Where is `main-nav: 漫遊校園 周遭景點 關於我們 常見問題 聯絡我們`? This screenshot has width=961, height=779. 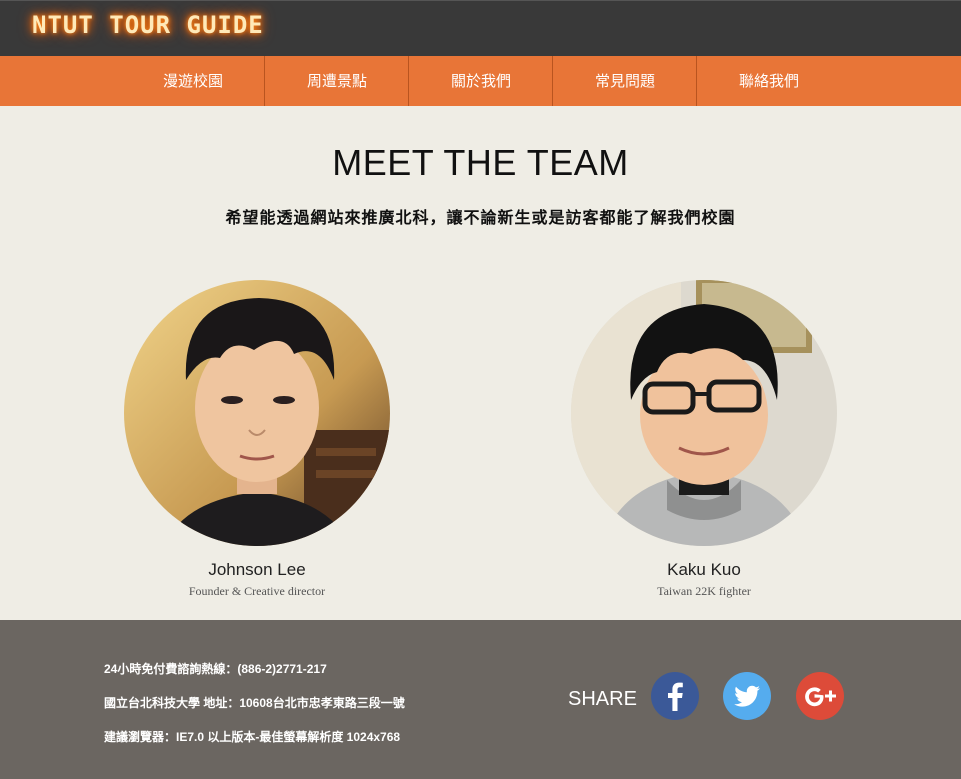
main-nav: 漫遊校園 周遭景點 關於我們 常見問題 聯絡我們 is located at coordinates (480, 81).